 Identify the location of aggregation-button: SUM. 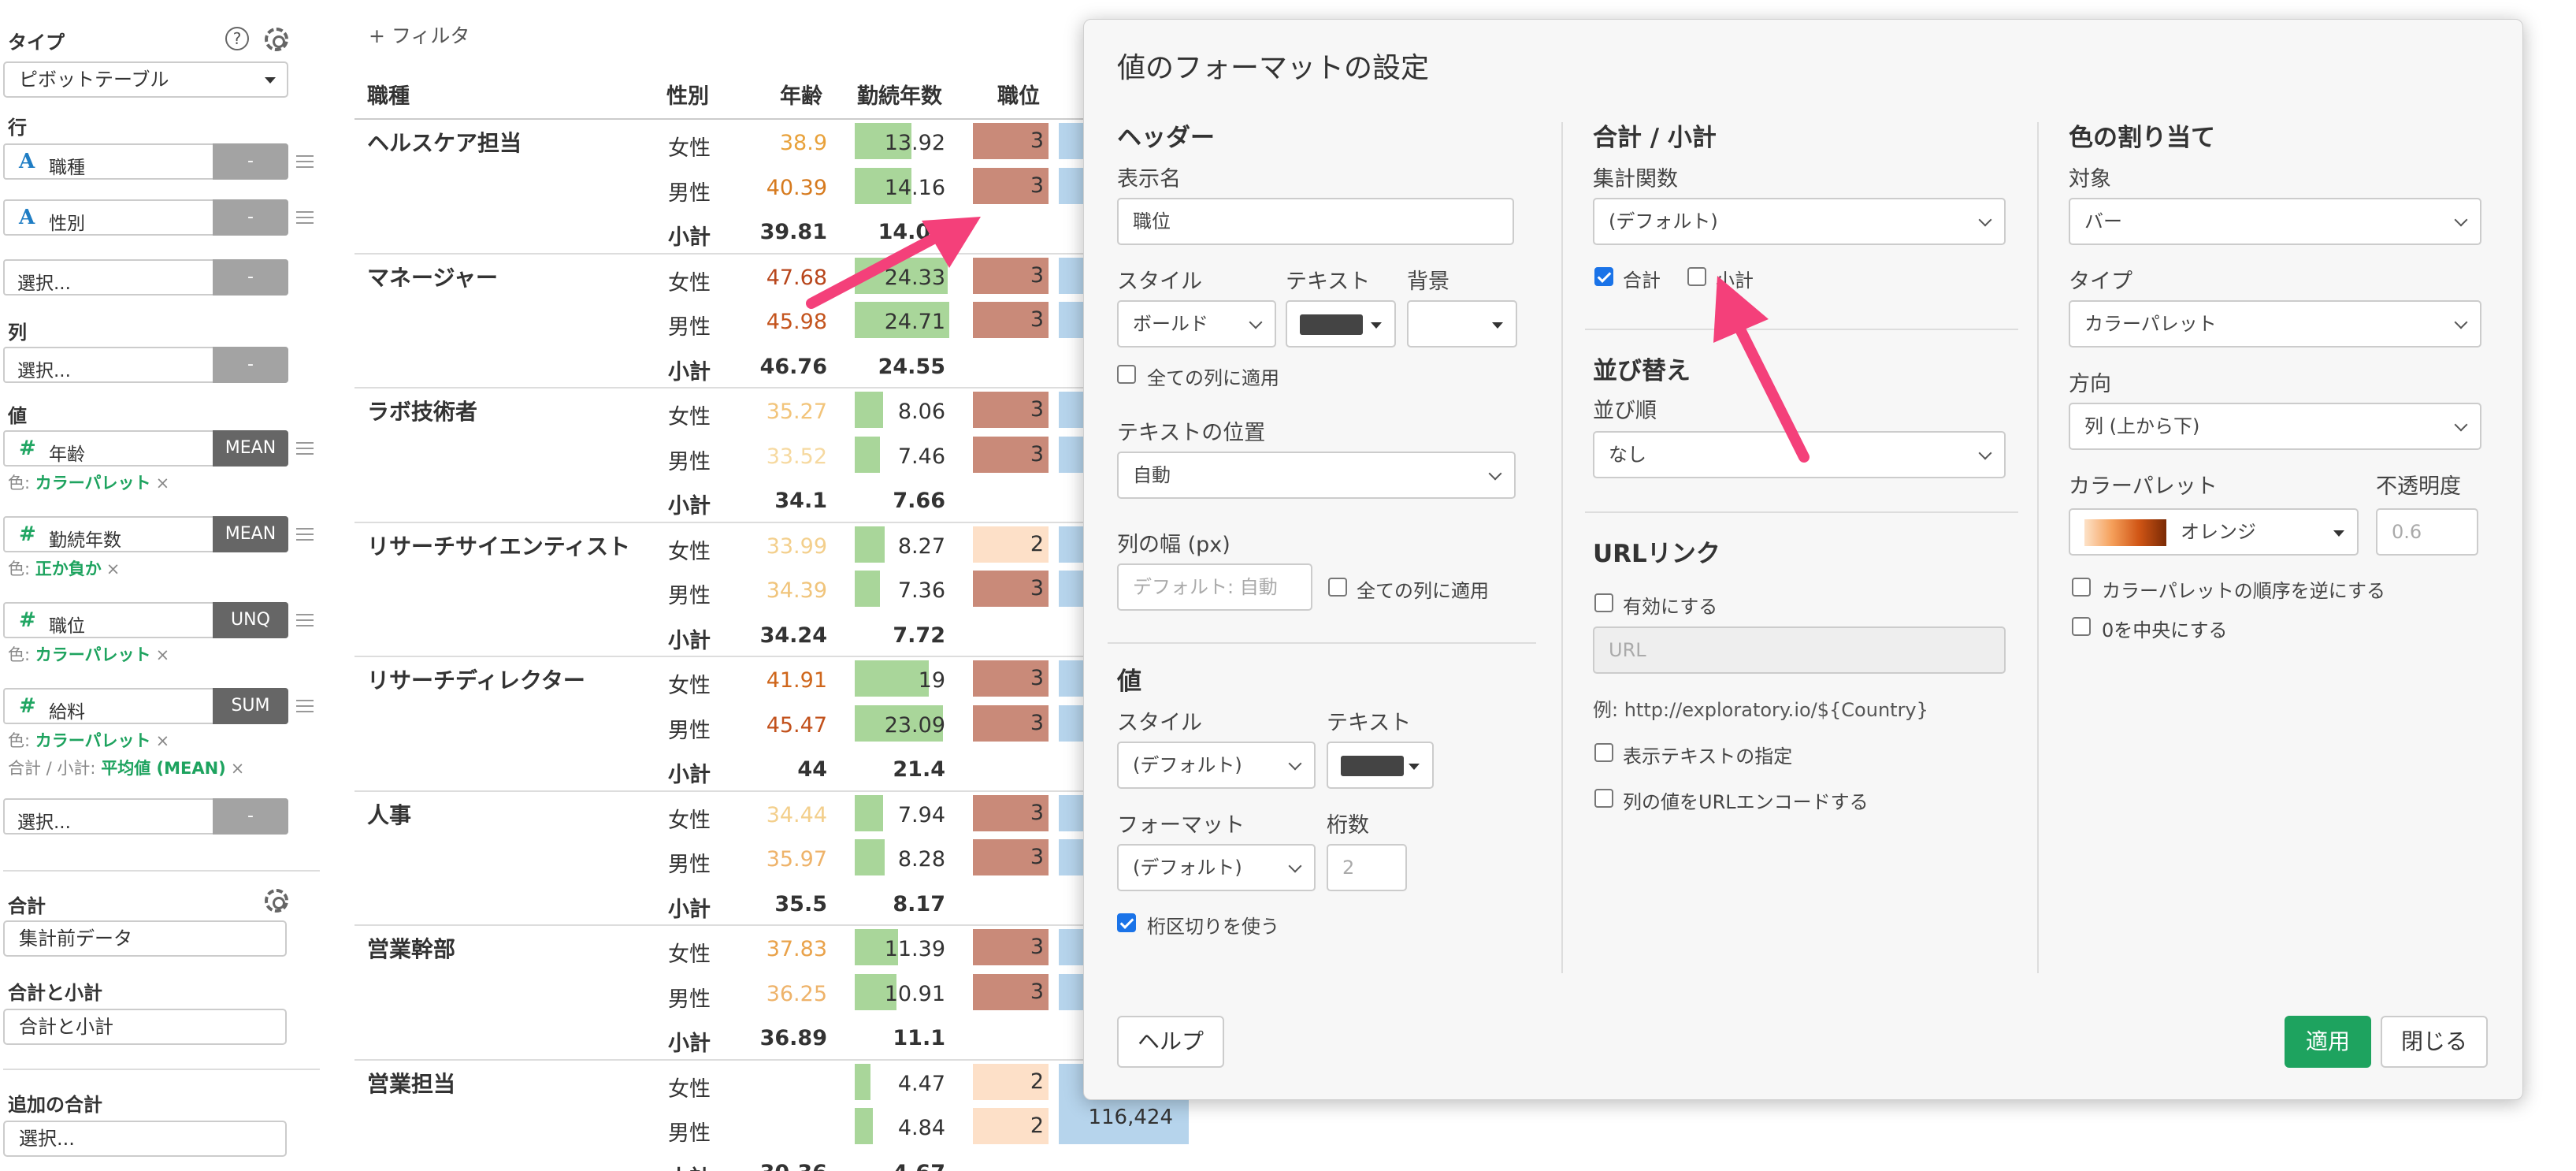
(250, 706).